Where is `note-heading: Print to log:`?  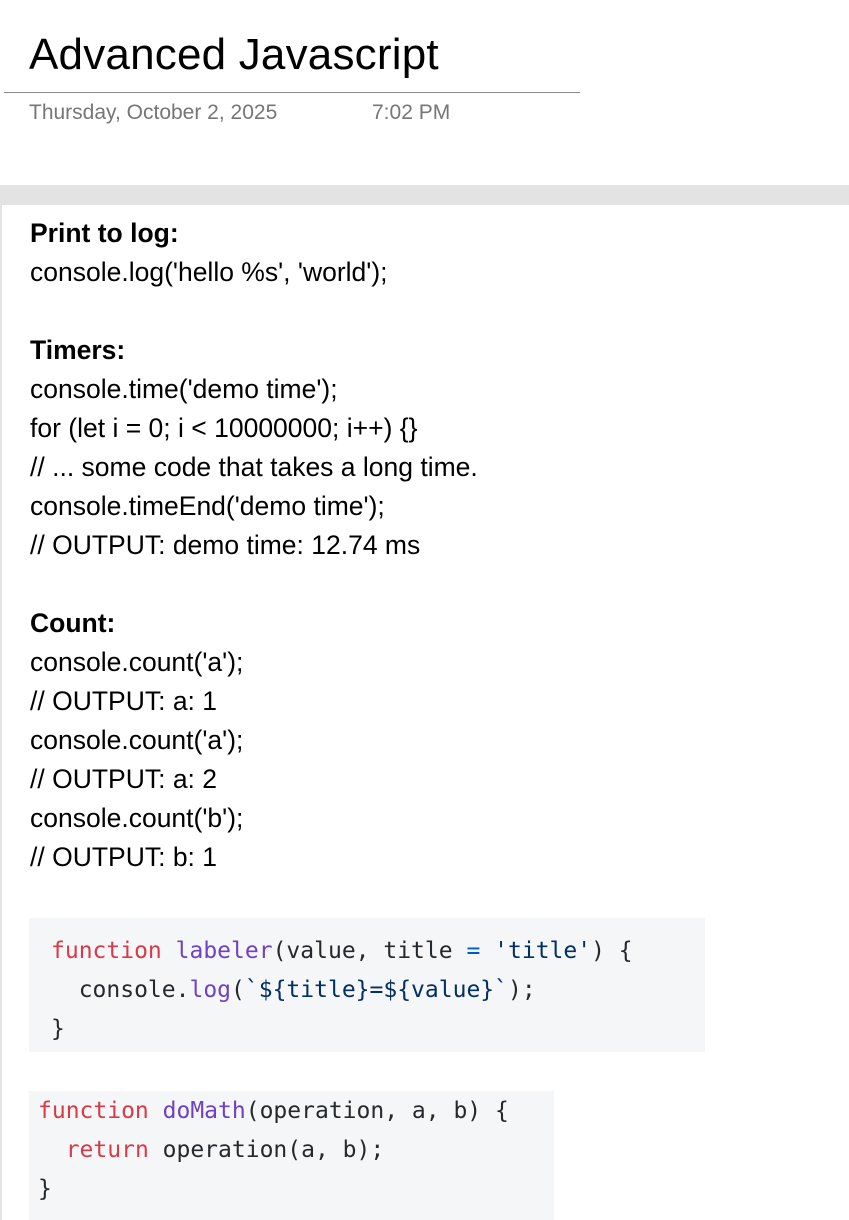
note-heading: Print to log: is located at coordinates (104, 233).